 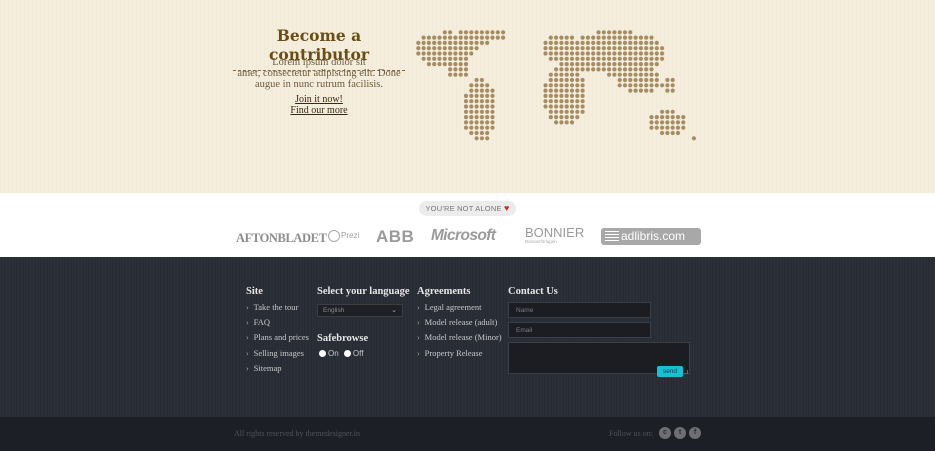 I want to click on site-link-0: › Take the tour, so click(x=277, y=307).